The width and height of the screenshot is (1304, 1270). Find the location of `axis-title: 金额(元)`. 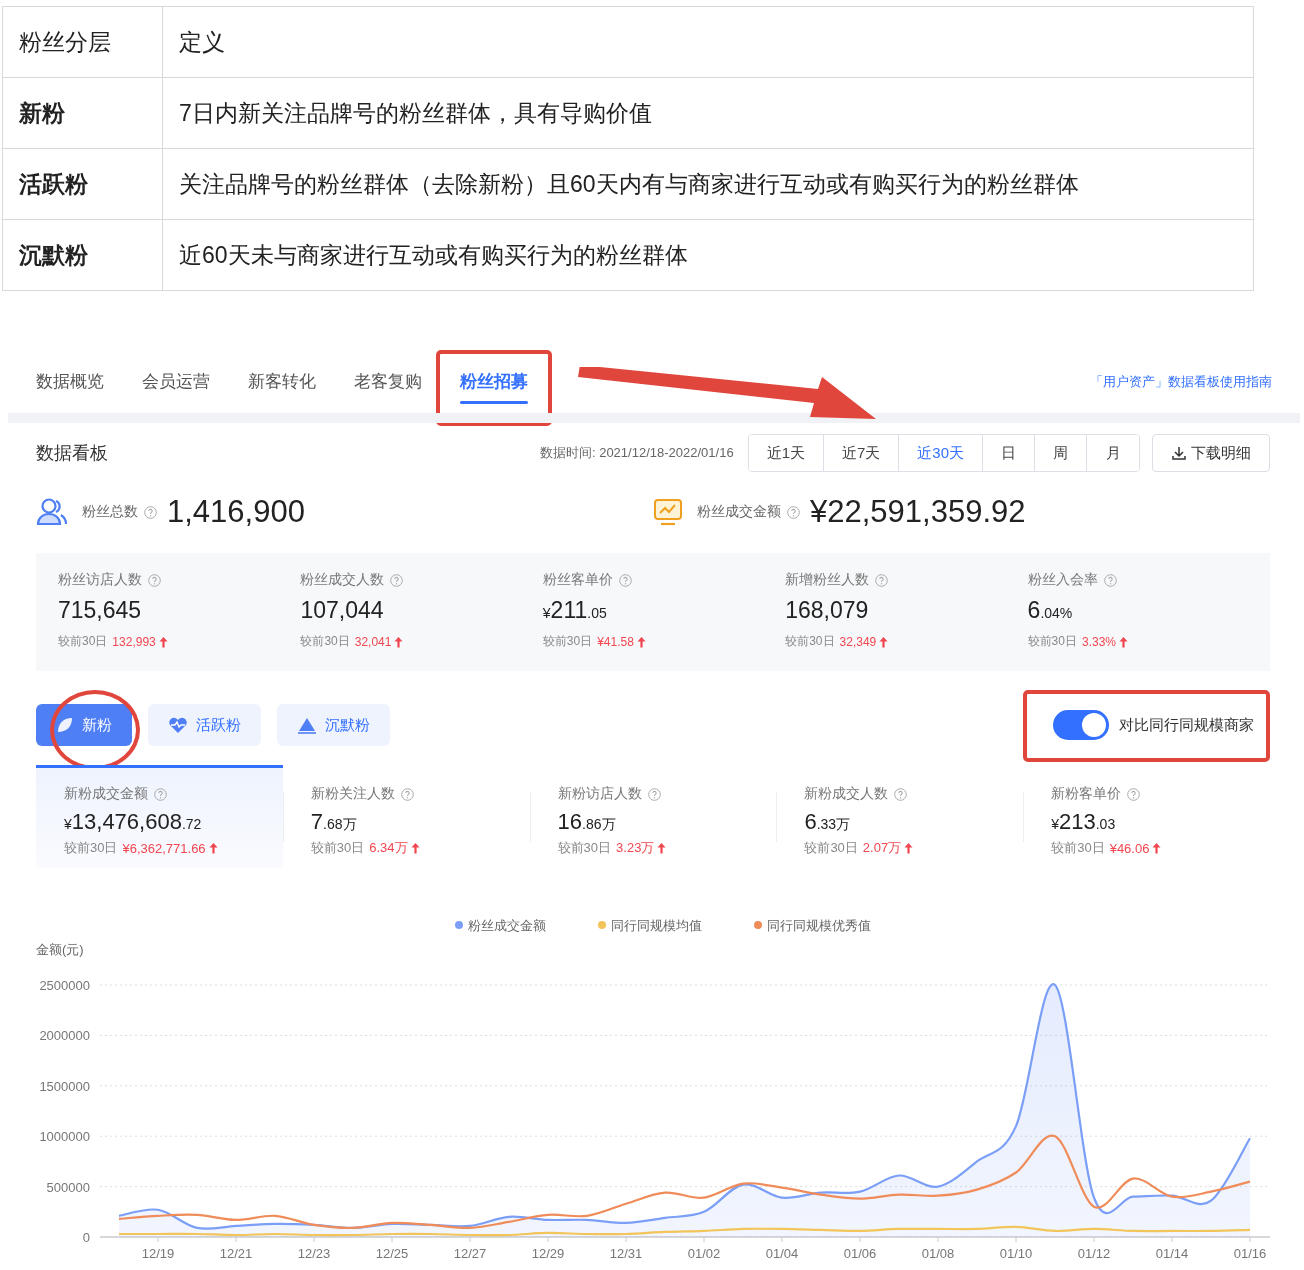

axis-title: 金额(元) is located at coordinates (60, 949).